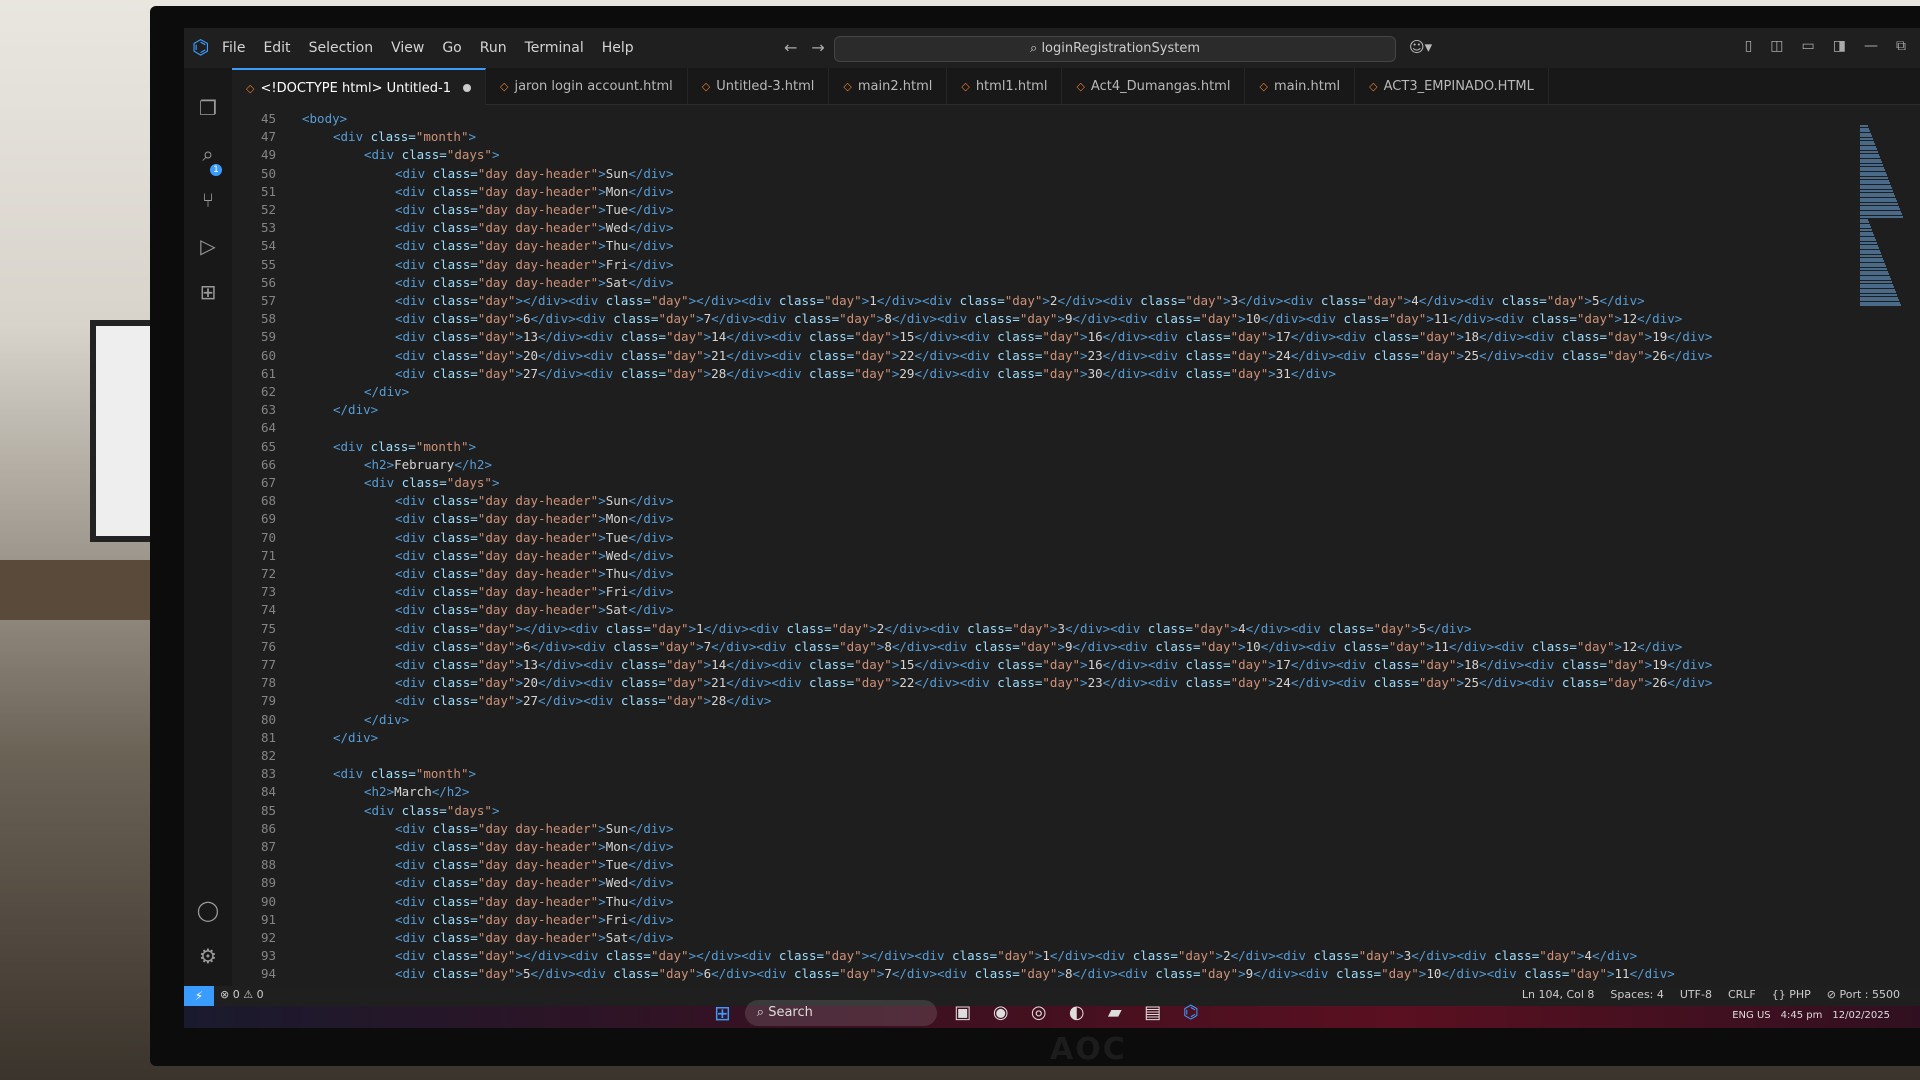 The image size is (1920, 1080). What do you see at coordinates (1861, 1015) in the screenshot?
I see `clock-date: 12/02/2025` at bounding box center [1861, 1015].